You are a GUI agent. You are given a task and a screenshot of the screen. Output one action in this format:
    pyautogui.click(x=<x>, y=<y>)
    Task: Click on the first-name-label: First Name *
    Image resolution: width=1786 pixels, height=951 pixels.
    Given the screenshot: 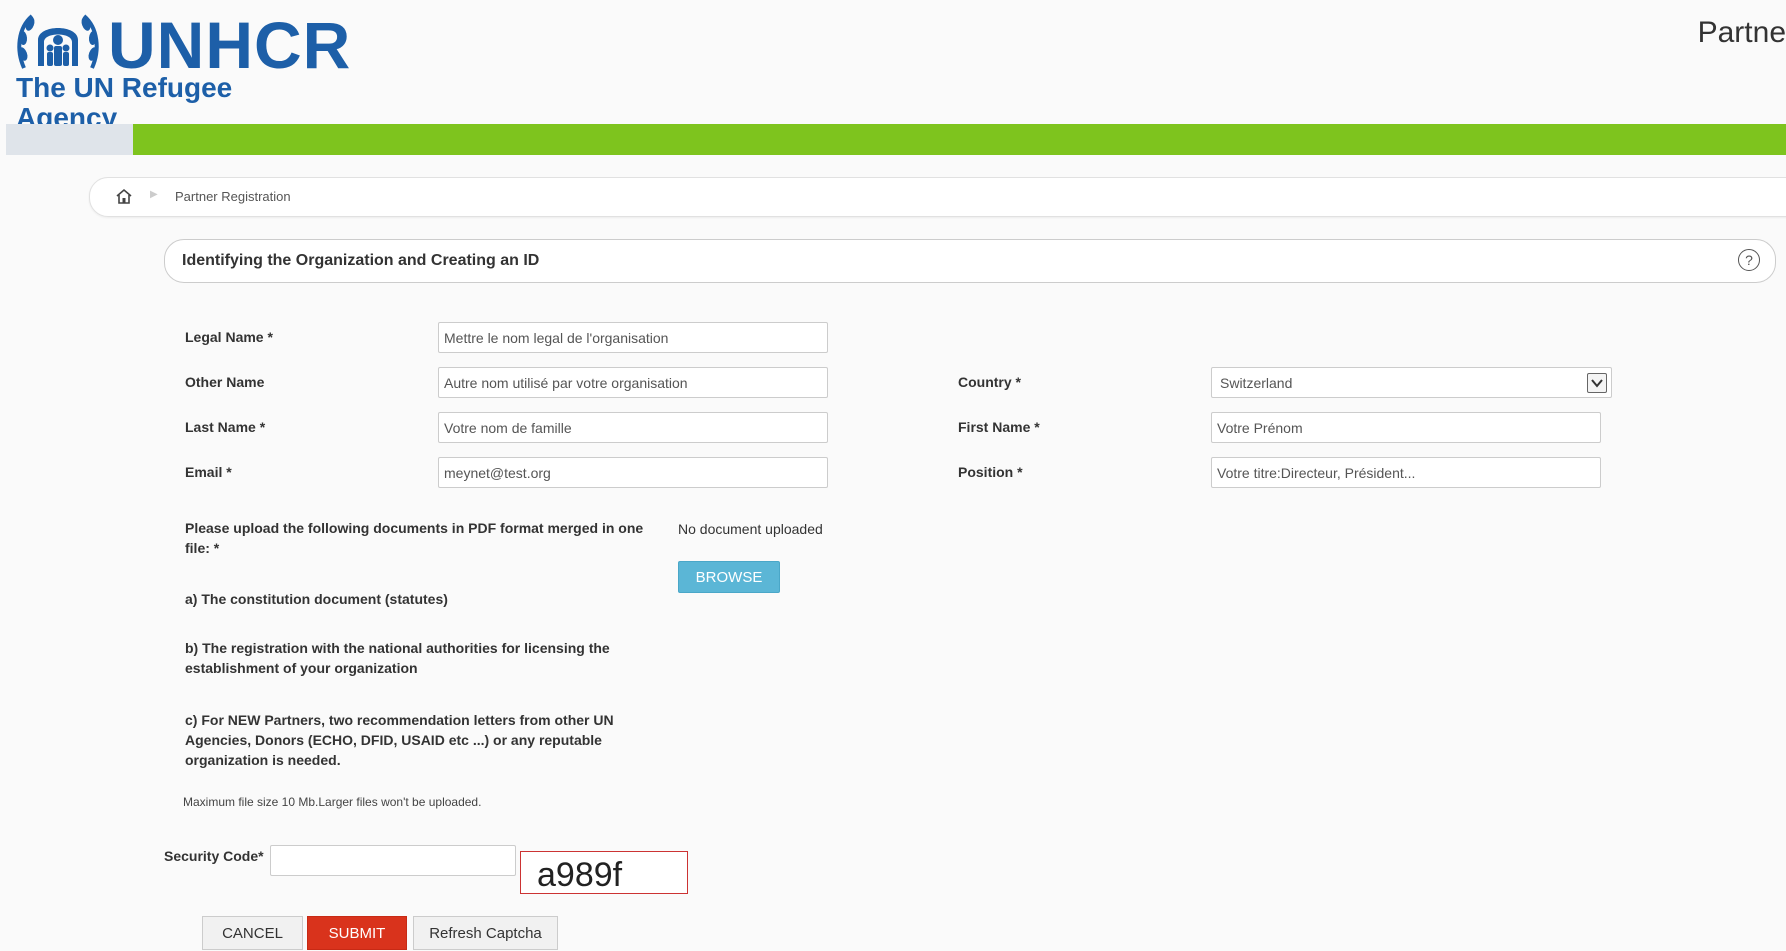 What is the action you would take?
    pyautogui.click(x=999, y=427)
    